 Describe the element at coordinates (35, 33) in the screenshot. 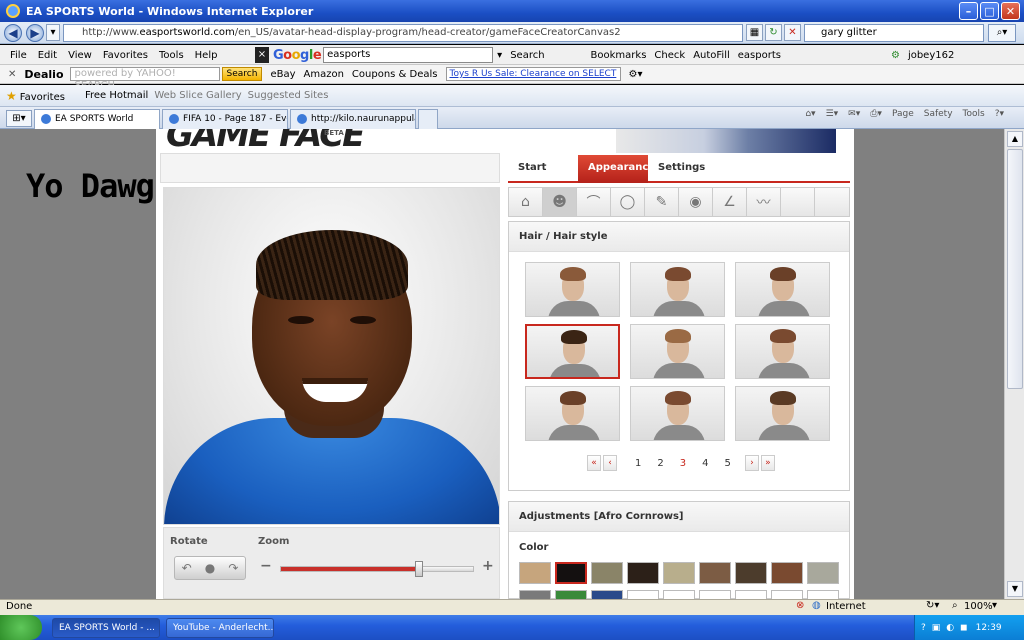

I see `forward-button: ▶` at that location.